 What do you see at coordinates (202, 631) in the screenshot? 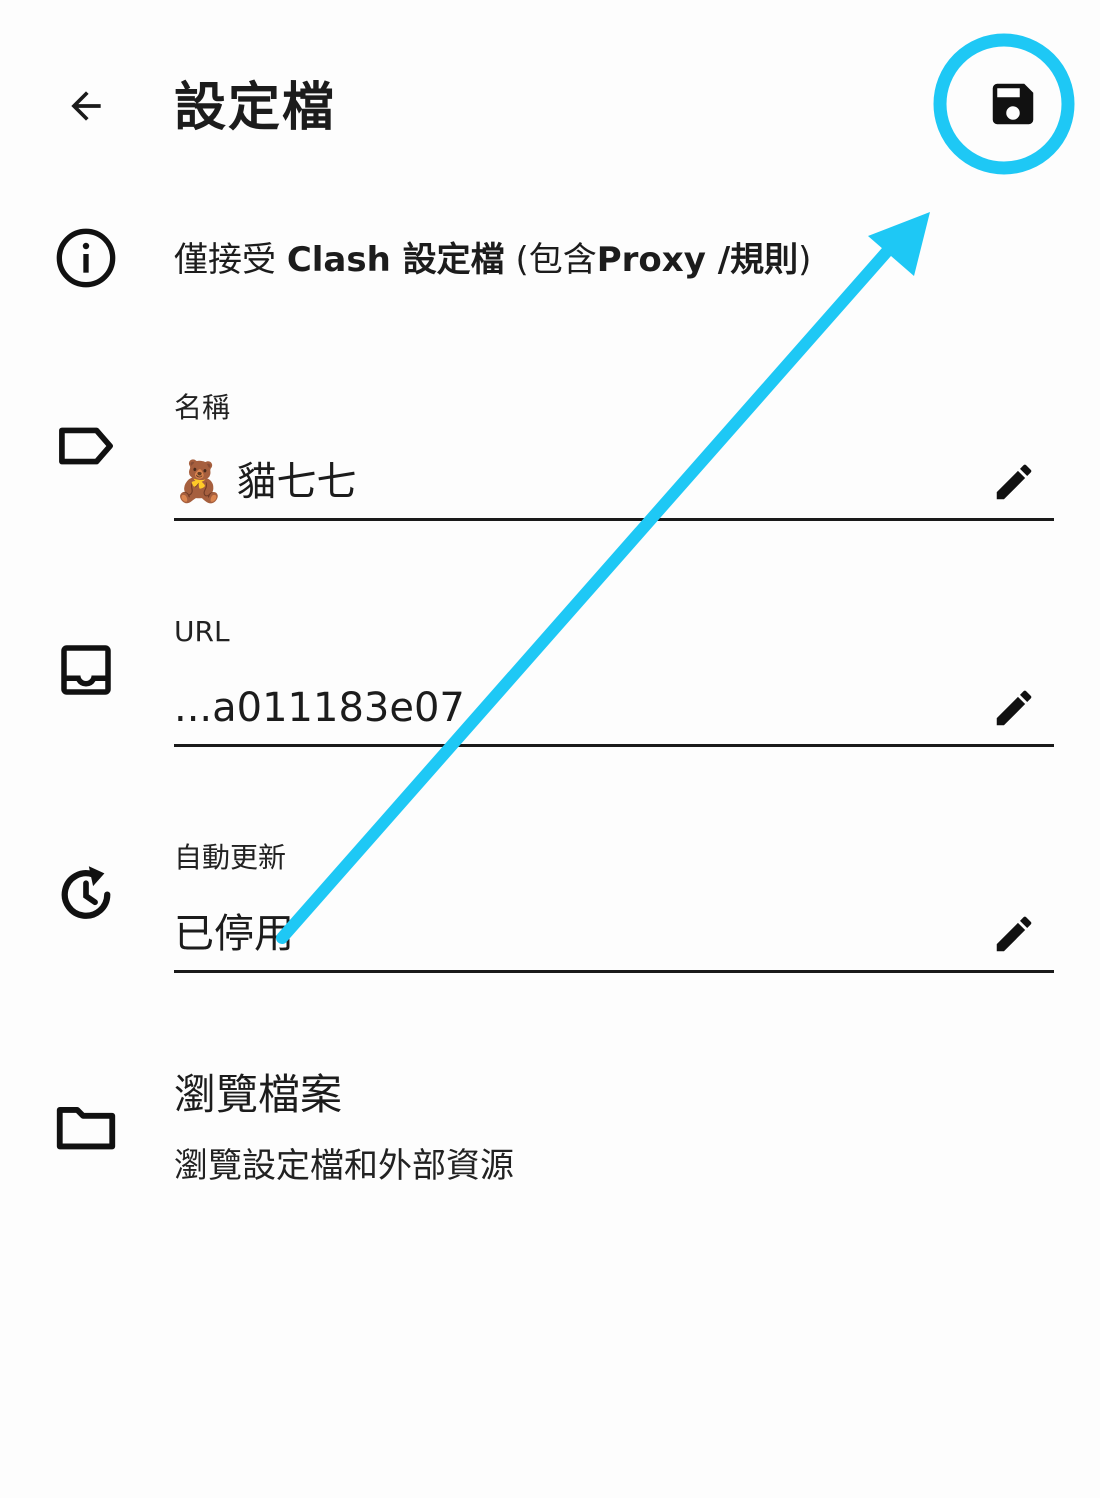
I see `url-field-label: URL` at bounding box center [202, 631].